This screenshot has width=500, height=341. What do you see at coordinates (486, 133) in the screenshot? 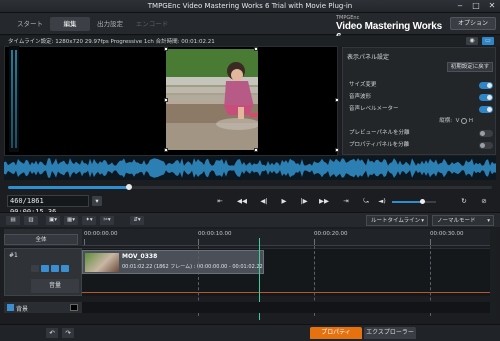
I see `toggle-detach-preview` at bounding box center [486, 133].